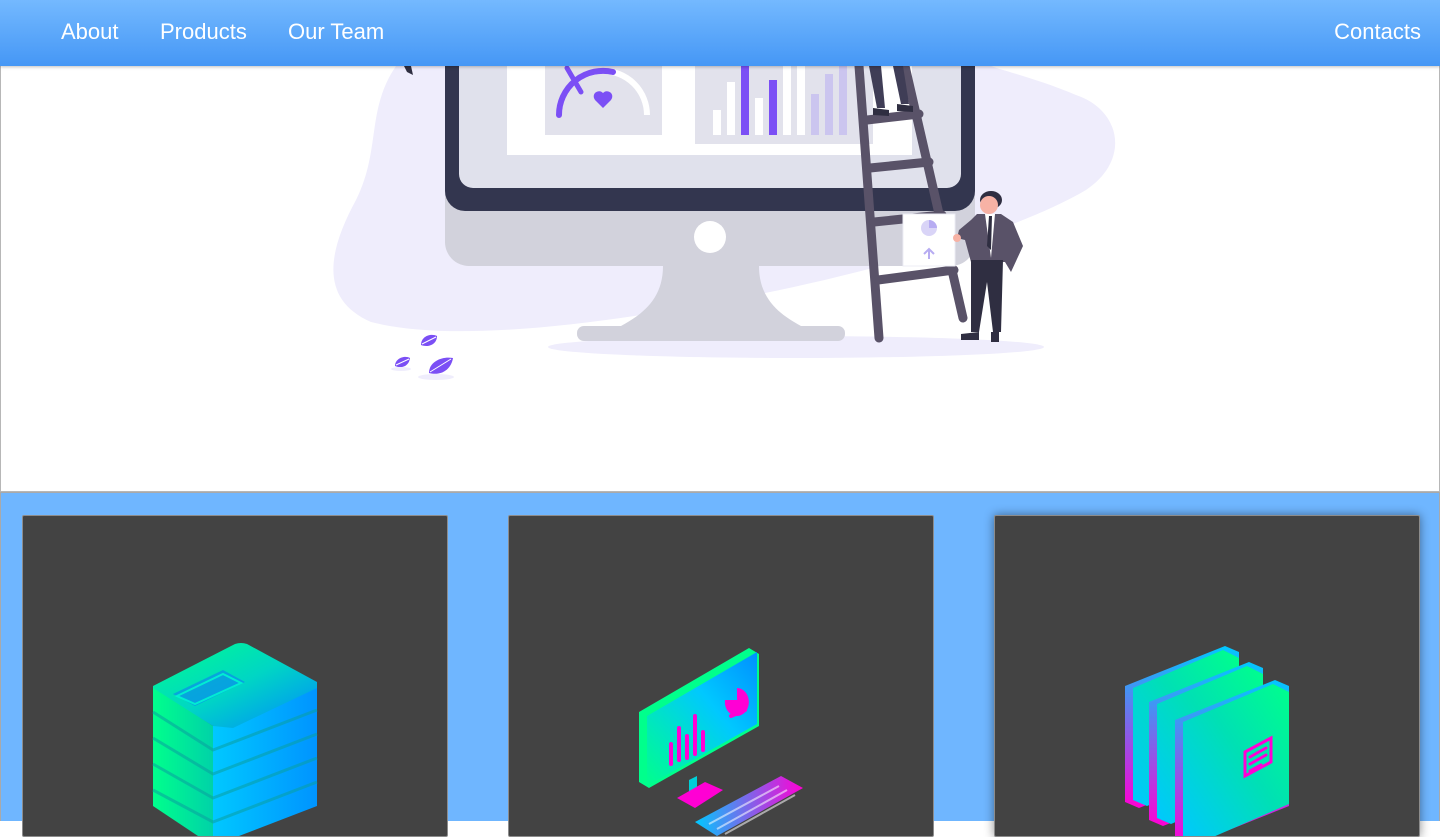 The width and height of the screenshot is (1440, 837). What do you see at coordinates (1207, 741) in the screenshot?
I see `folders-icon` at bounding box center [1207, 741].